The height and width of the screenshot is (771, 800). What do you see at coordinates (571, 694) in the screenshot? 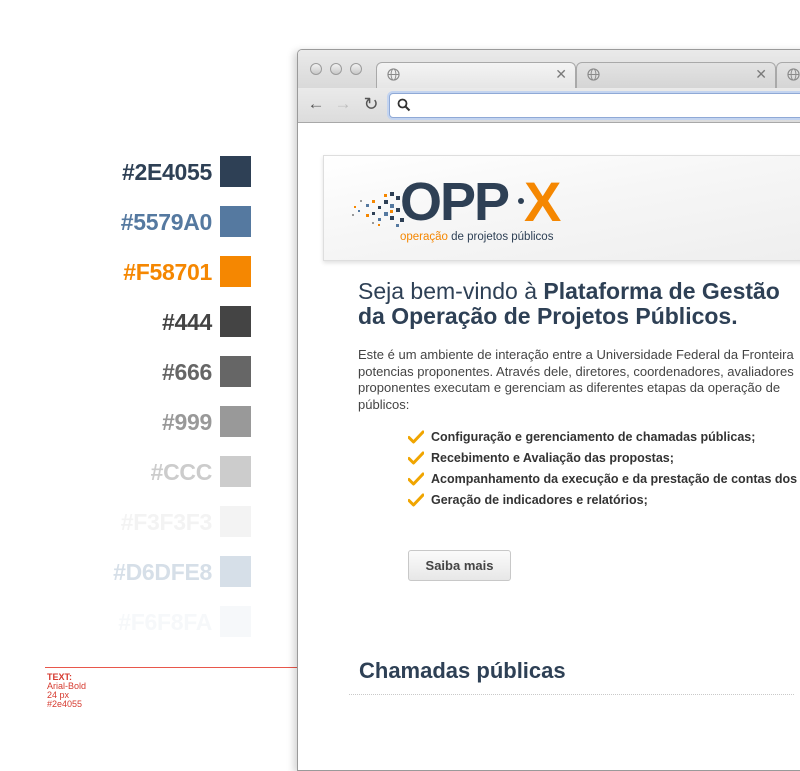
I see `section-divider` at bounding box center [571, 694].